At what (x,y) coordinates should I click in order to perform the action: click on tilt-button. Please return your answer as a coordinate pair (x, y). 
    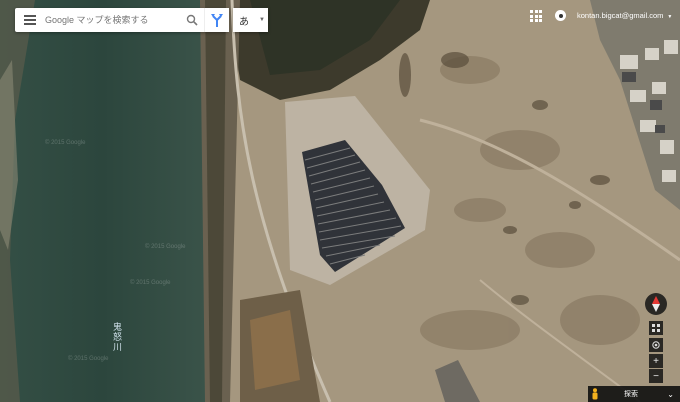
    Looking at the image, I should click on (656, 328).